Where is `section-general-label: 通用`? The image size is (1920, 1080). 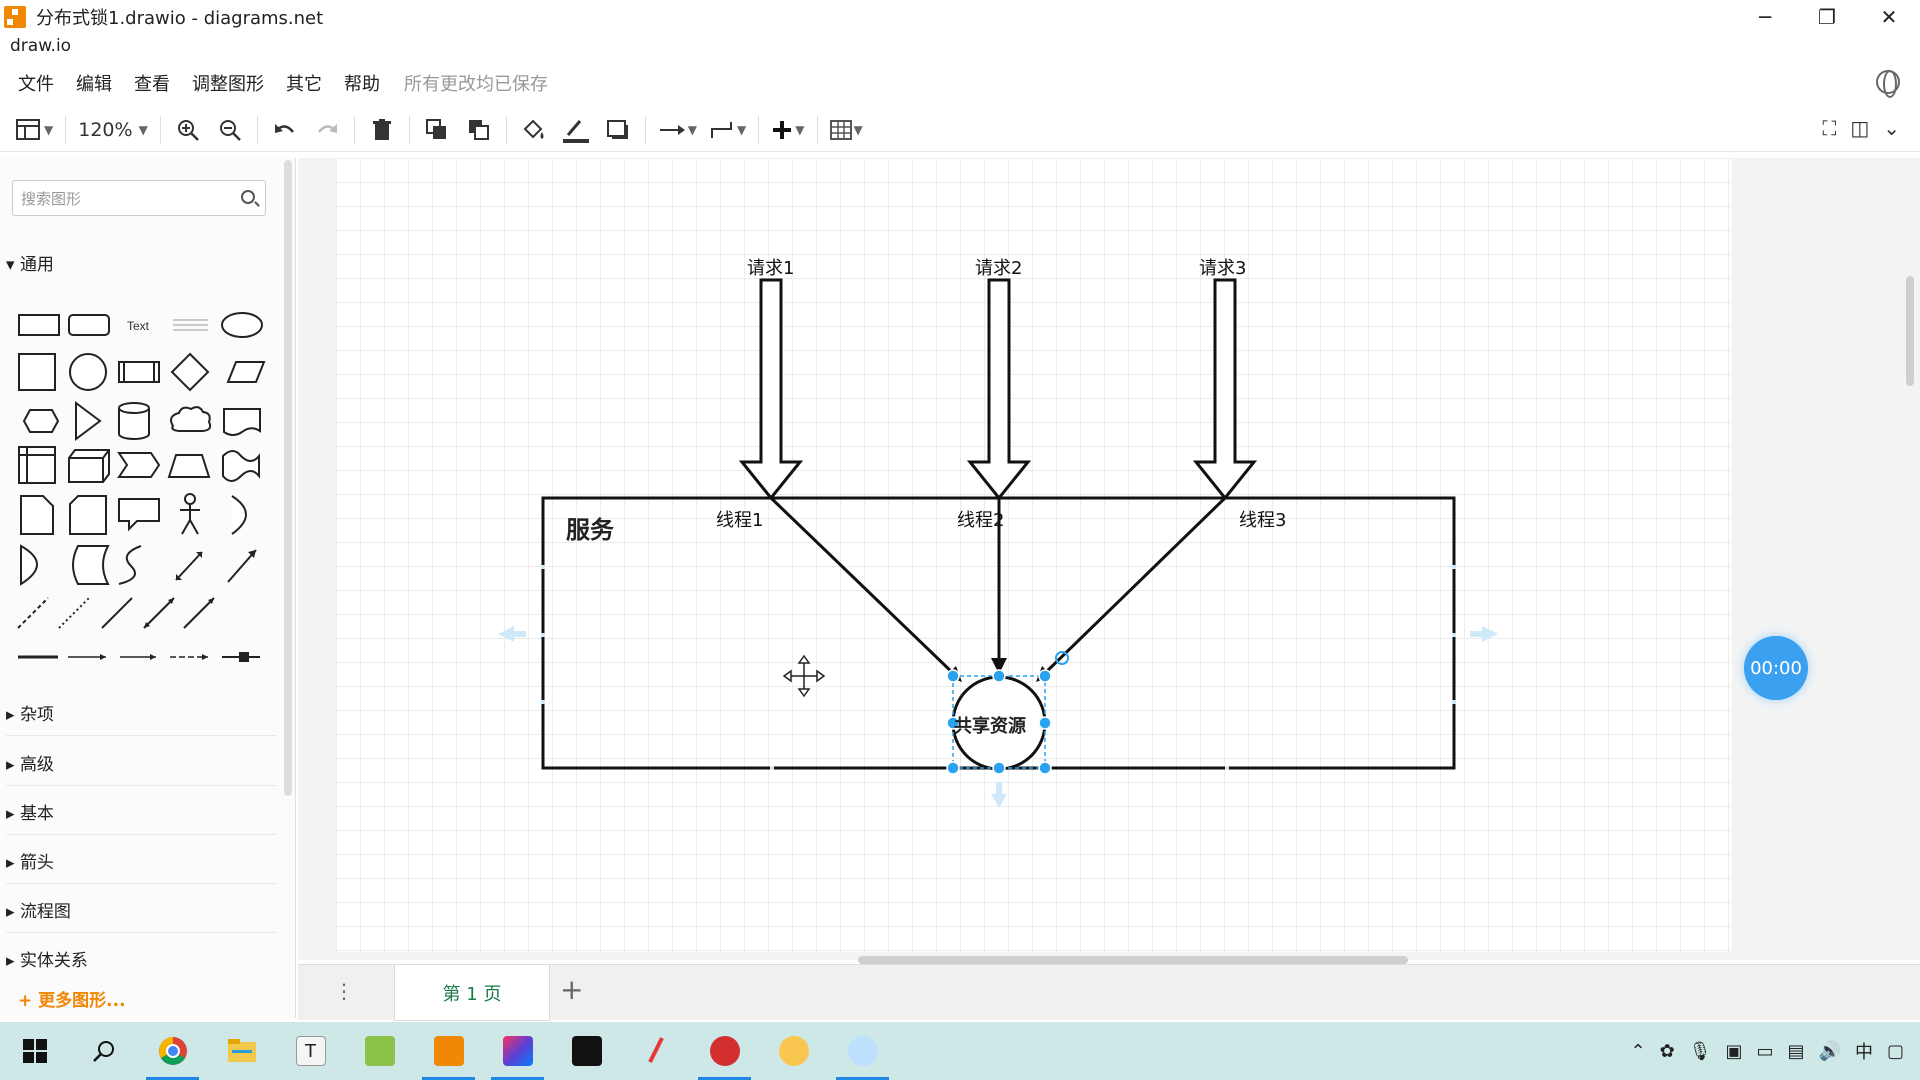
section-general-label: 通用 is located at coordinates (36, 265).